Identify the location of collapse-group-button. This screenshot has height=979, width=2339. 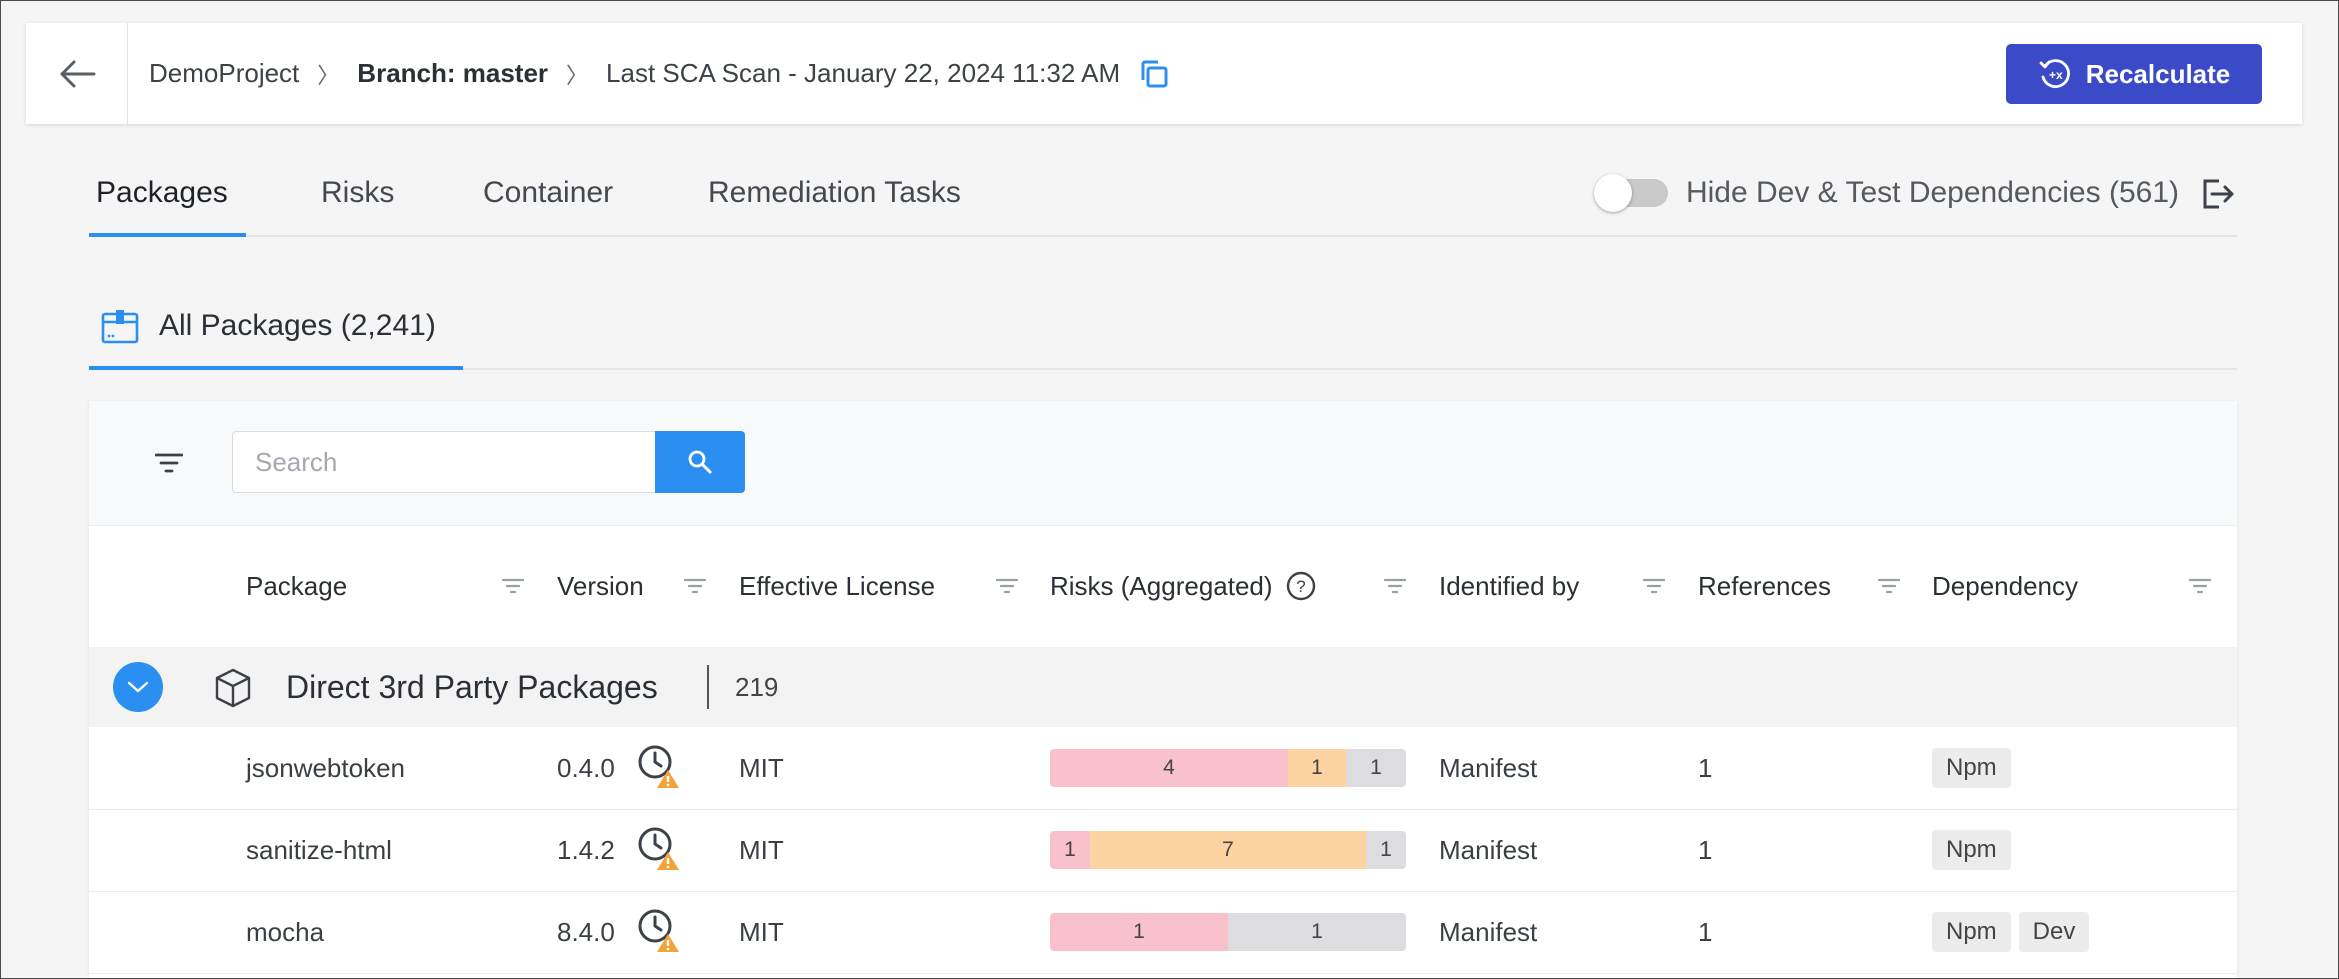
(138, 687).